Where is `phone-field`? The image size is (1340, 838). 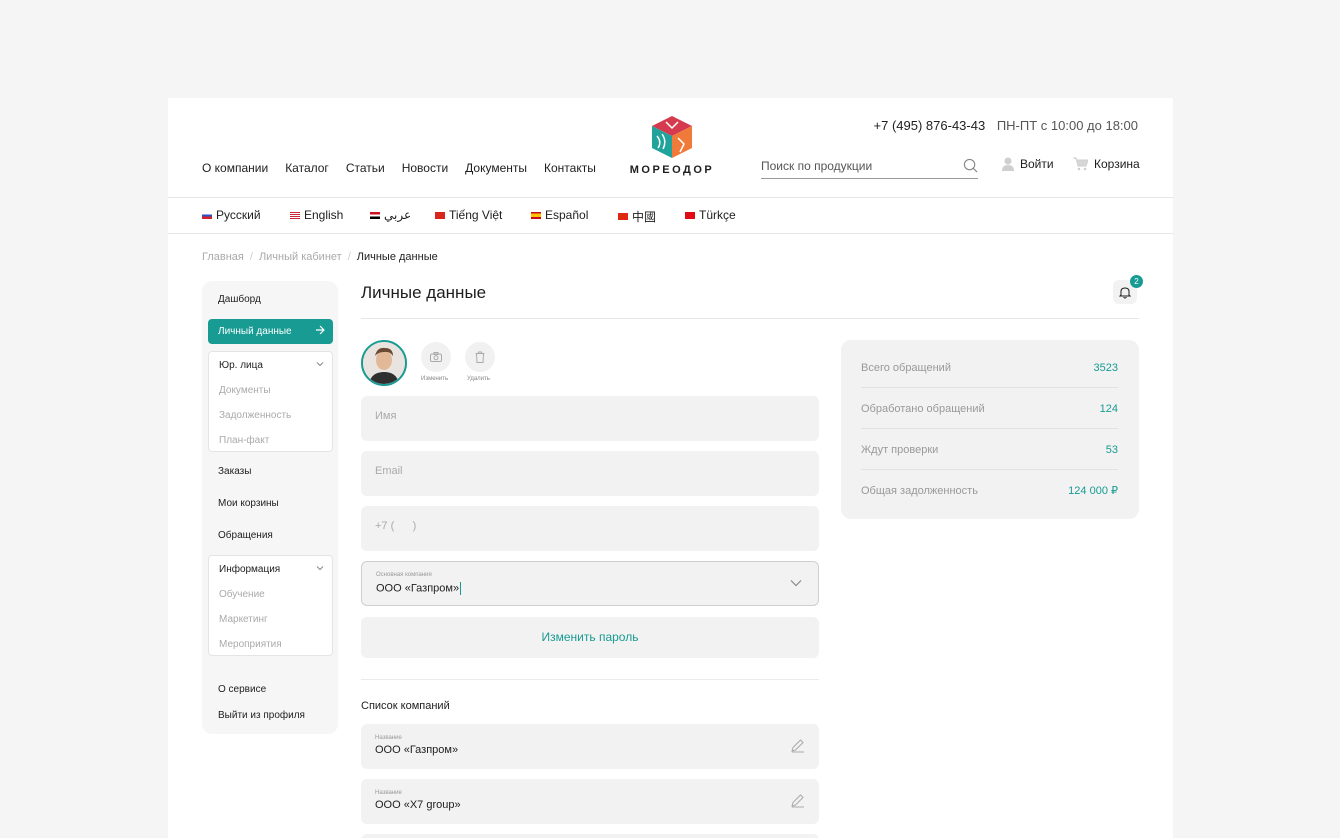
phone-field is located at coordinates (590, 528).